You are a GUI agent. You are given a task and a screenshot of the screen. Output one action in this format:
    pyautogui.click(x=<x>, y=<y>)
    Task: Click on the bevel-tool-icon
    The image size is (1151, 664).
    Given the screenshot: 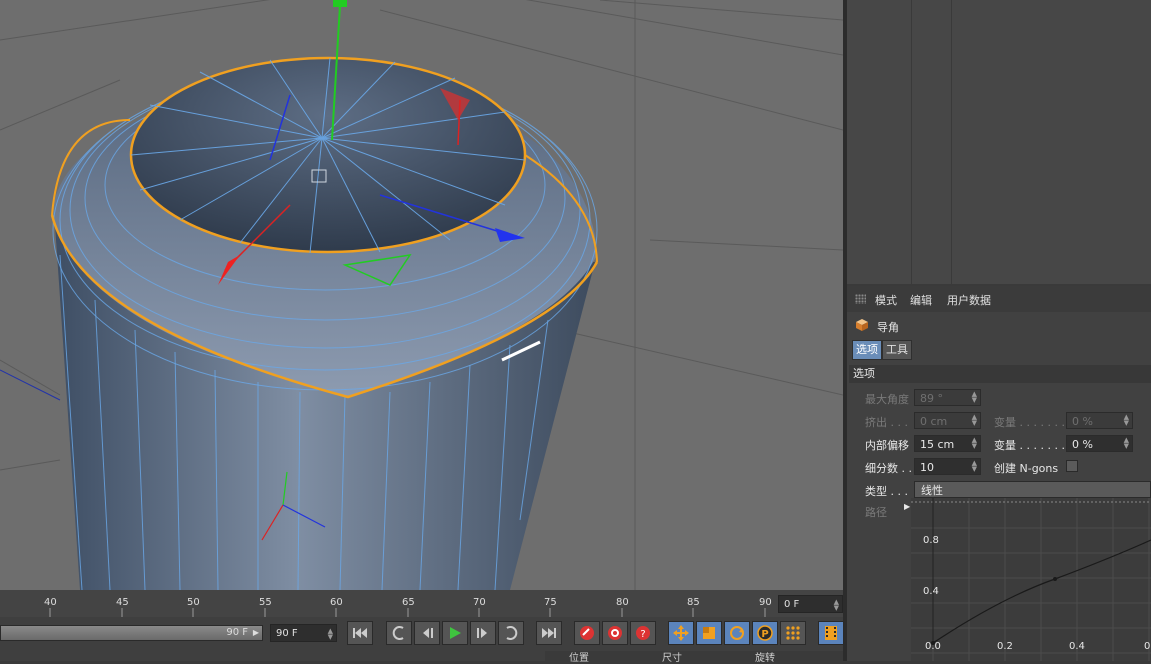 What is the action you would take?
    pyautogui.click(x=862, y=325)
    